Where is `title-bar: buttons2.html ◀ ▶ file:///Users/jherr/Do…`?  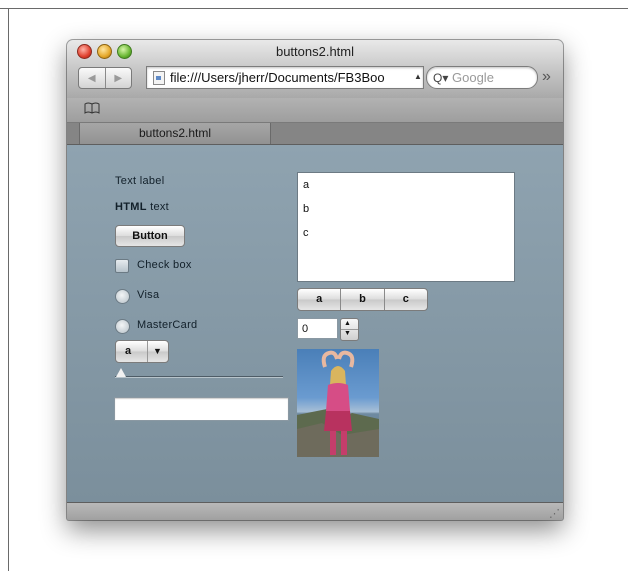 title-bar: buttons2.html ◀ ▶ file:///Users/jherr/Do… is located at coordinates (315, 69).